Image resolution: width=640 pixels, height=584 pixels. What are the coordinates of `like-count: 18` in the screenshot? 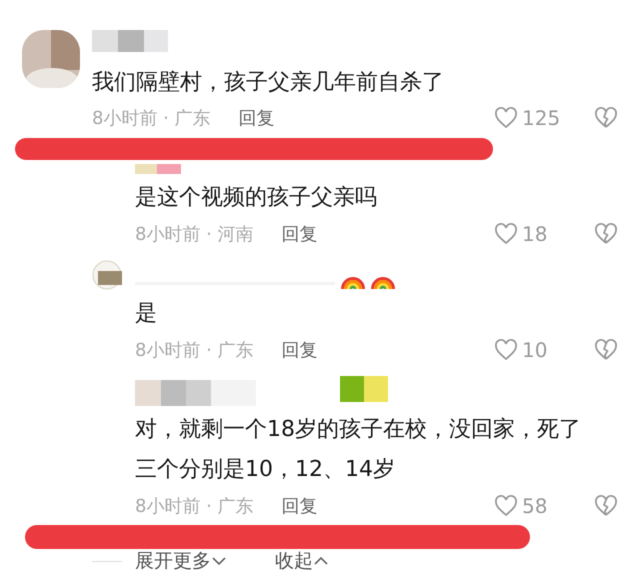 It's located at (535, 234).